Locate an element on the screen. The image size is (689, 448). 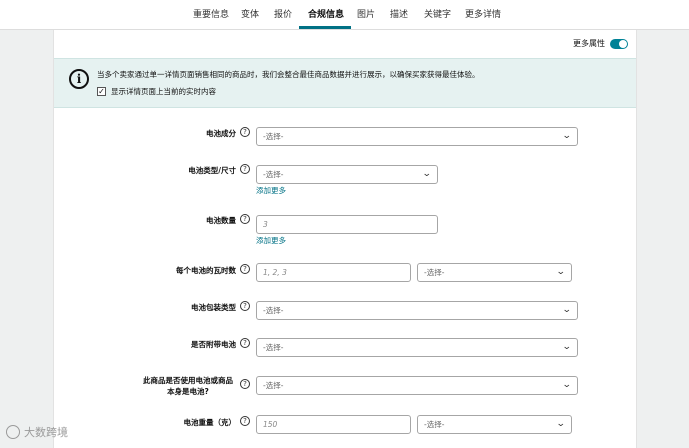
uses-batteries-label: 此商品是否使用电池或商品本身是电池? is located at coordinates (188, 386).